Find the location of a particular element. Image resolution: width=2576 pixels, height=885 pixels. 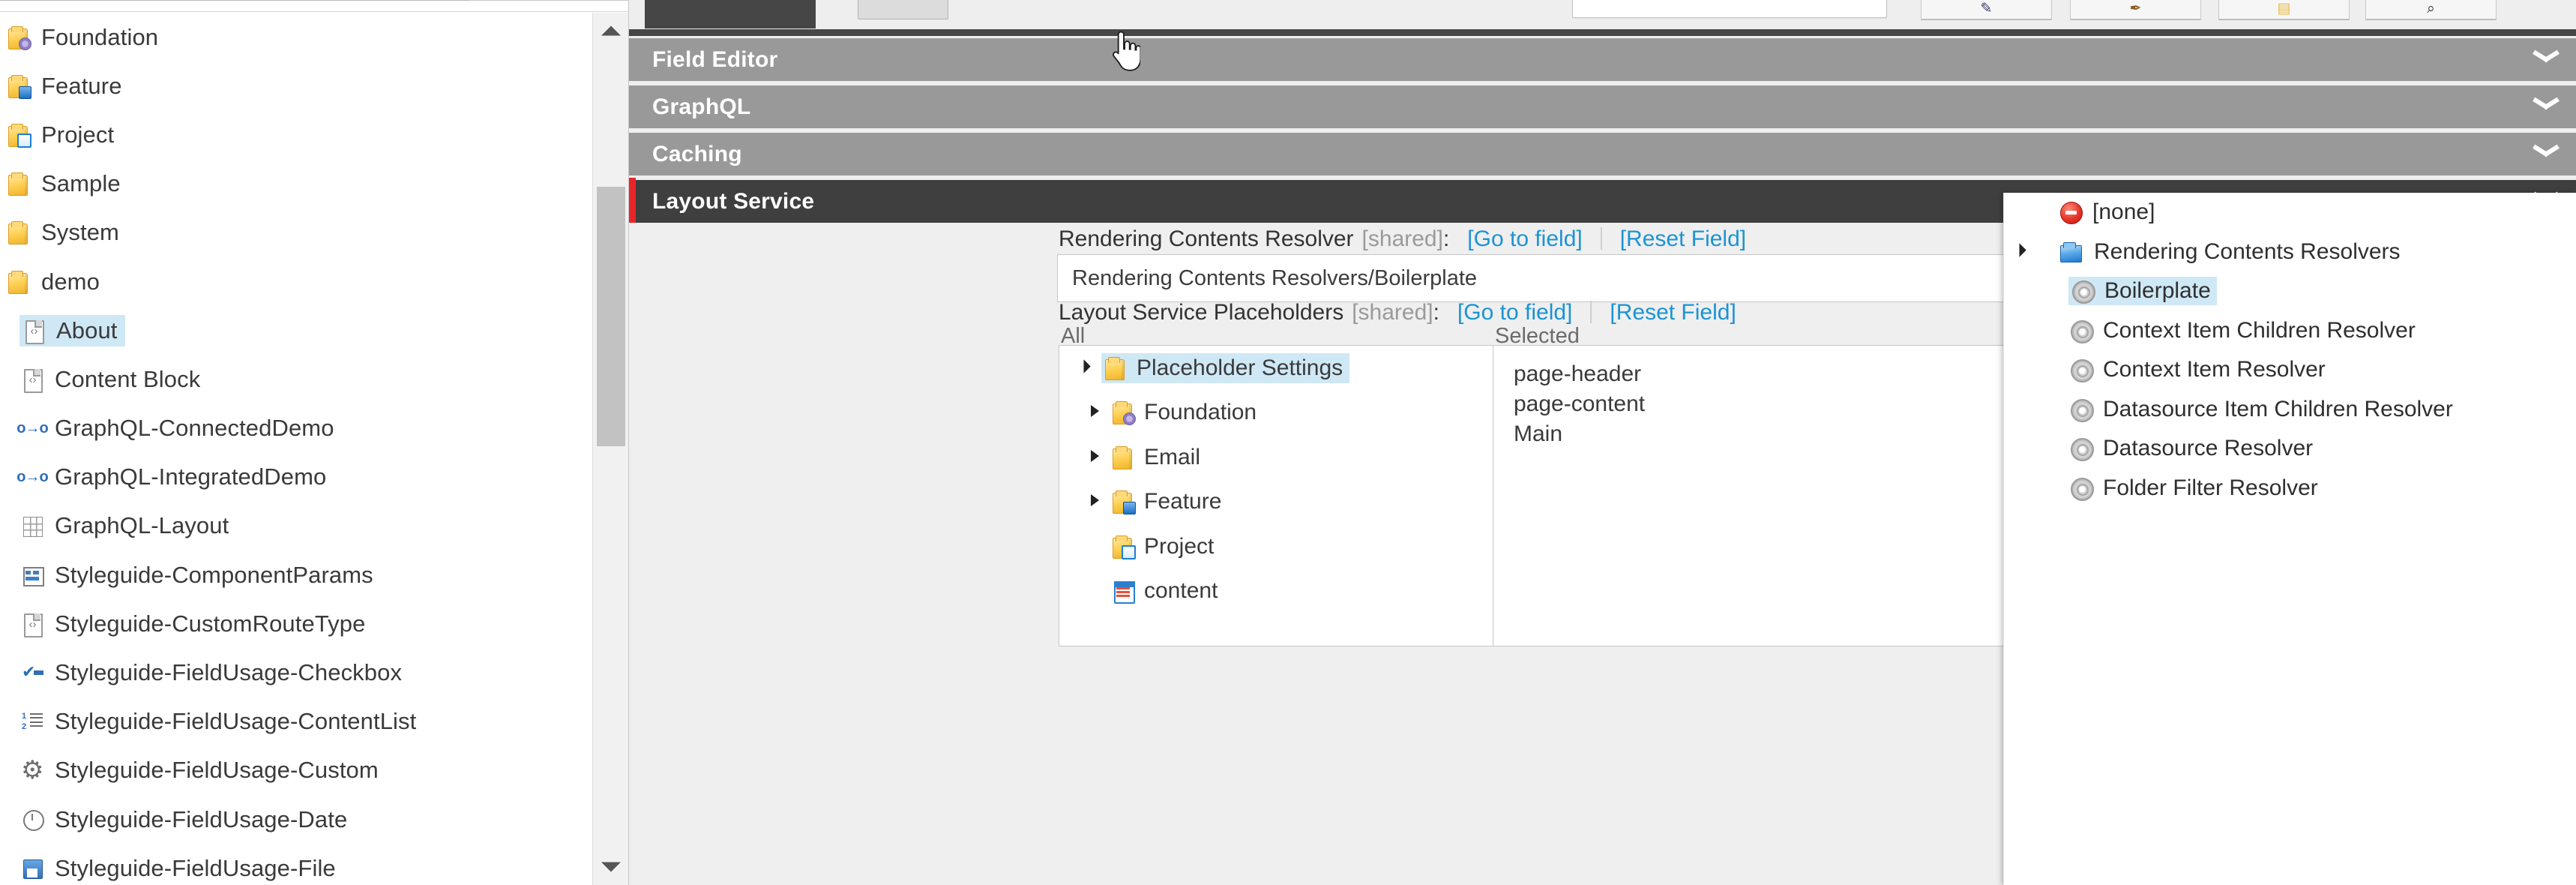

dropdown-option: Context Item Resolver is located at coordinates (2290, 370).